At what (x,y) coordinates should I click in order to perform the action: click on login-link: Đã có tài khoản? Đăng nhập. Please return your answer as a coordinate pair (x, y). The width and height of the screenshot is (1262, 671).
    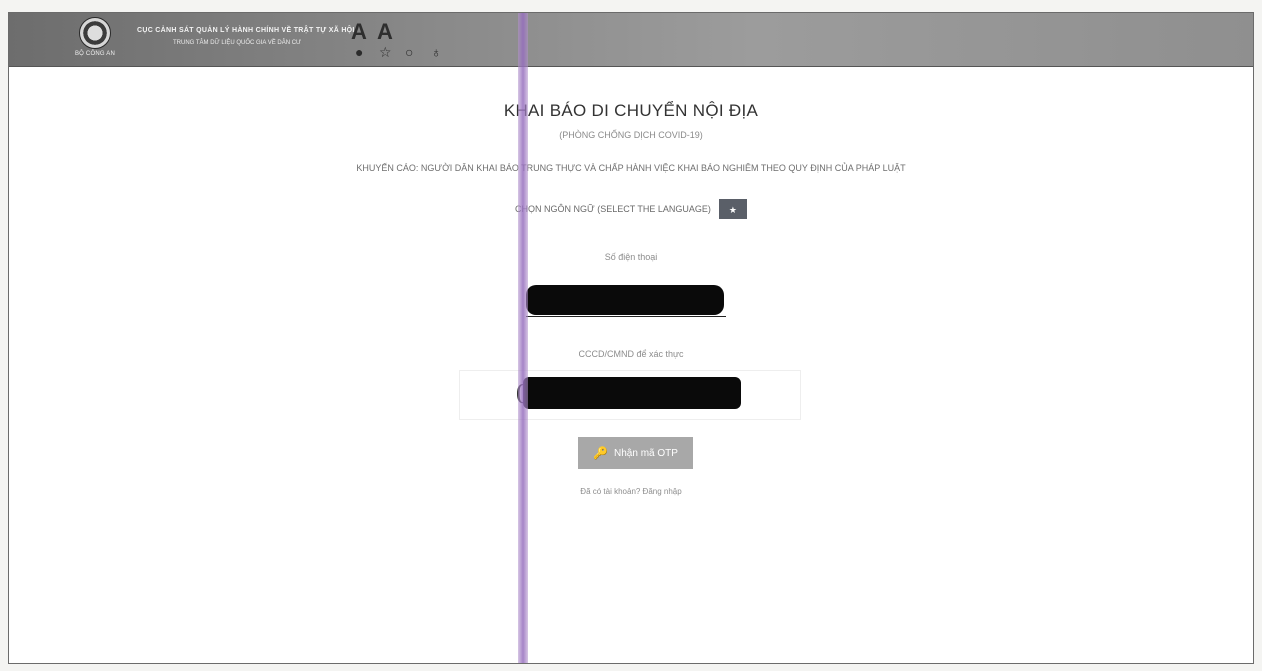
    Looking at the image, I should click on (631, 491).